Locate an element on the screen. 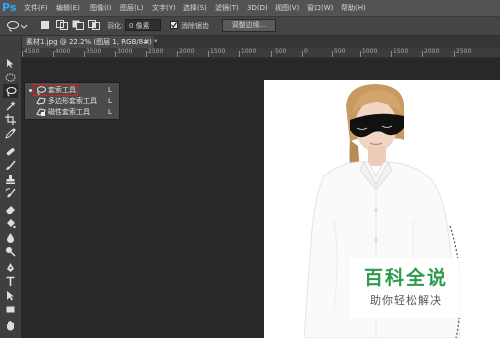 Image resolution: width=500 pixels, height=338 pixels. clone-stamp-tool is located at coordinates (10, 179).